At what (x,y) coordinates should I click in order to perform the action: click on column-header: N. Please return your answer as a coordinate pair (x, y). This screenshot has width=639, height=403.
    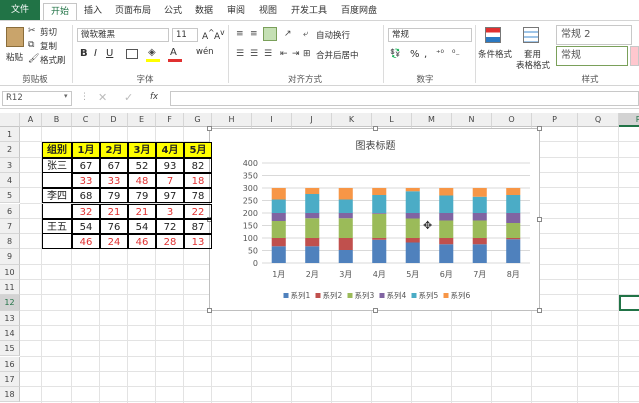
    Looking at the image, I should click on (472, 120).